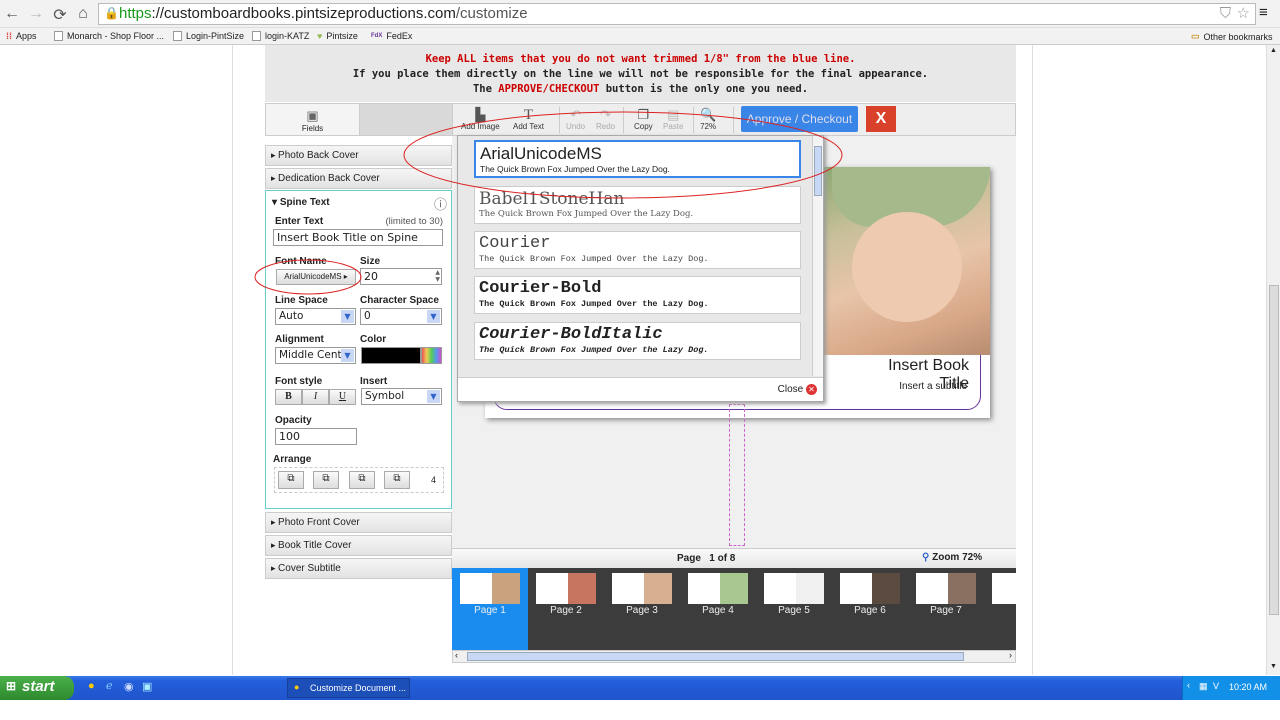 Image resolution: width=1280 pixels, height=720 pixels. I want to click on ie-icon: ℯ, so click(109, 685).